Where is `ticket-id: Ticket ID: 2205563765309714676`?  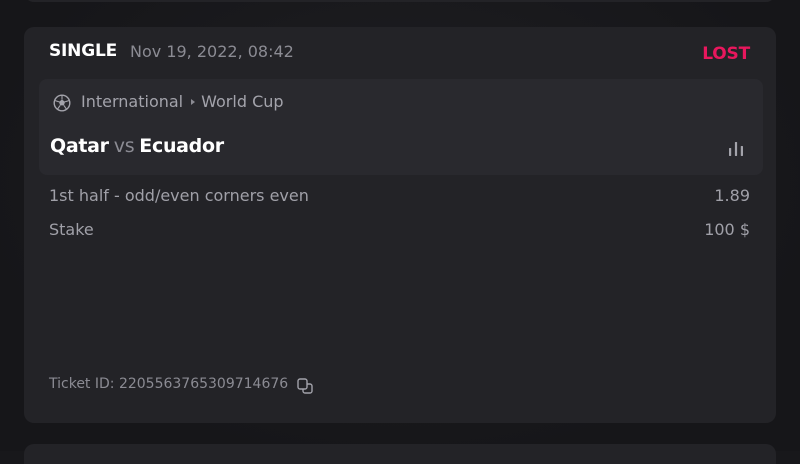 ticket-id: Ticket ID: 2205563765309714676 is located at coordinates (169, 384).